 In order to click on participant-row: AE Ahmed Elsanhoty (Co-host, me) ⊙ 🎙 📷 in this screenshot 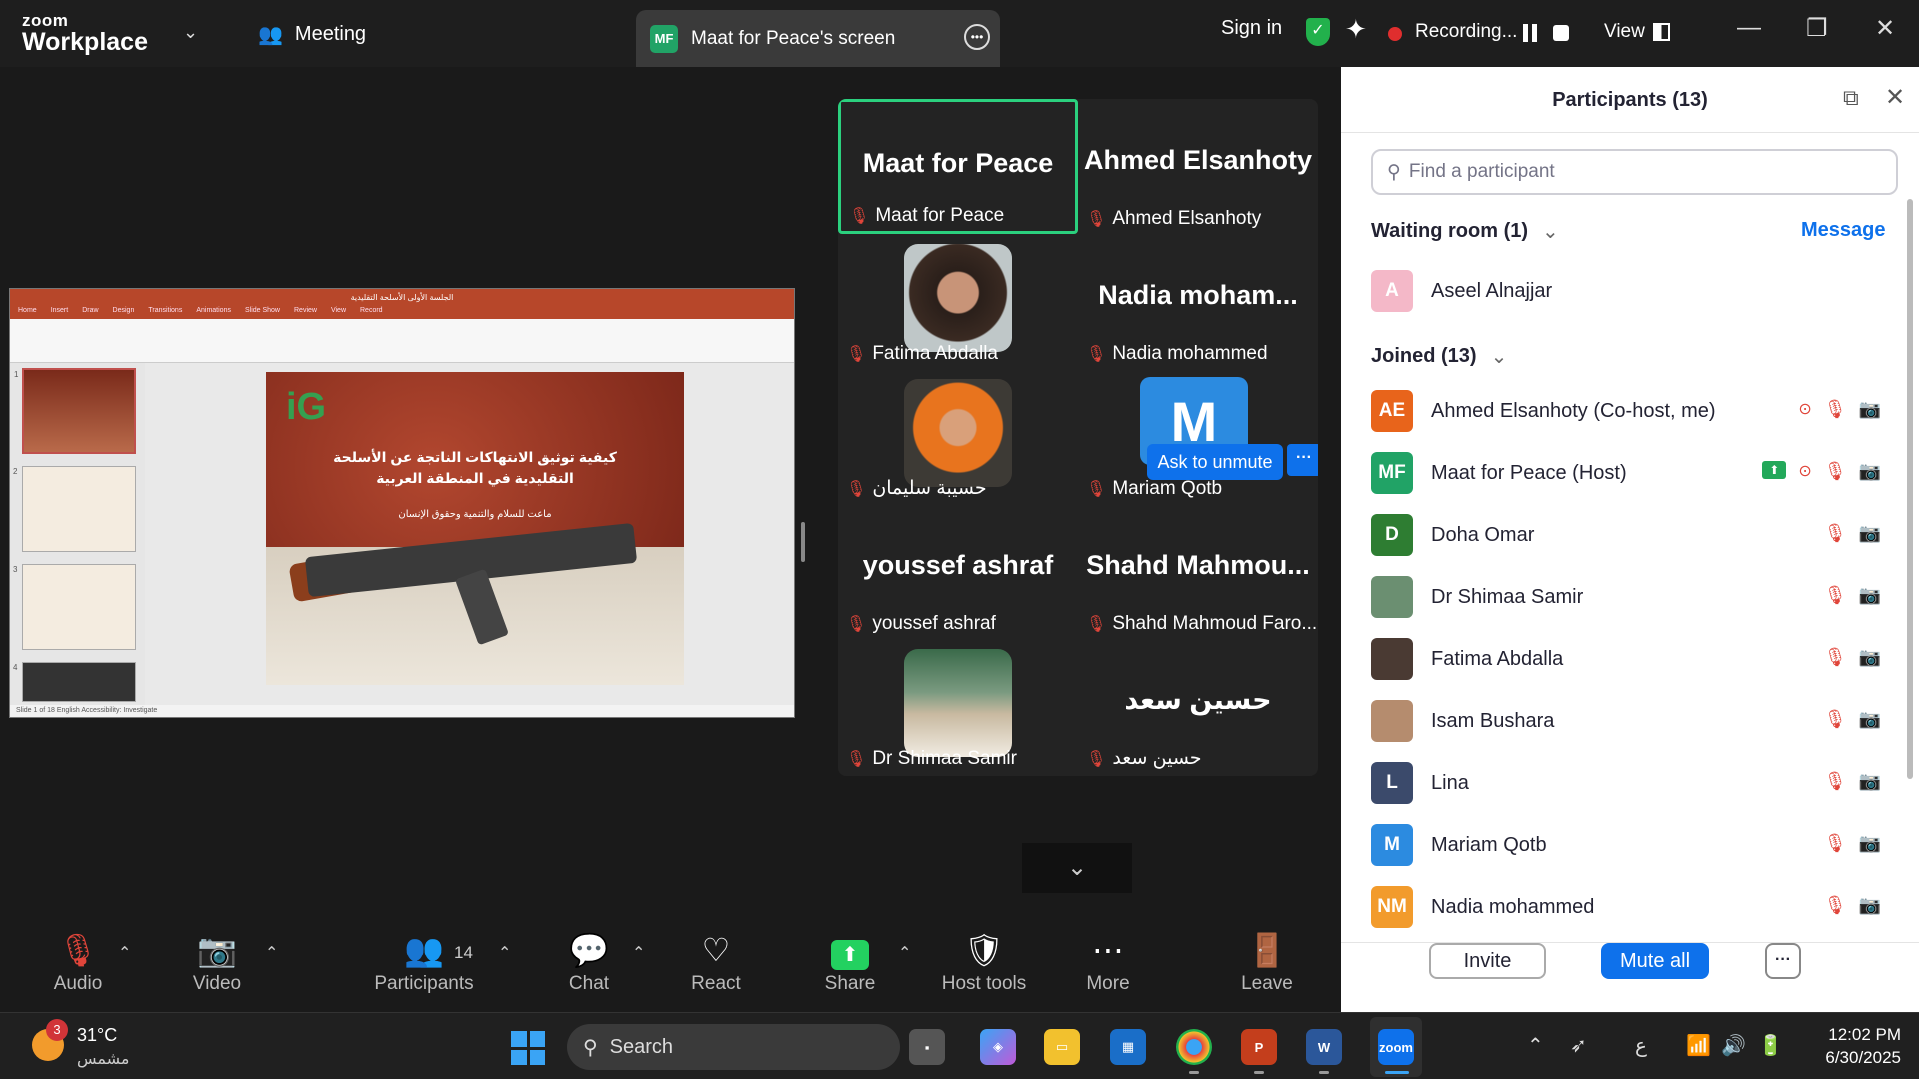, I will do `click(1626, 411)`.